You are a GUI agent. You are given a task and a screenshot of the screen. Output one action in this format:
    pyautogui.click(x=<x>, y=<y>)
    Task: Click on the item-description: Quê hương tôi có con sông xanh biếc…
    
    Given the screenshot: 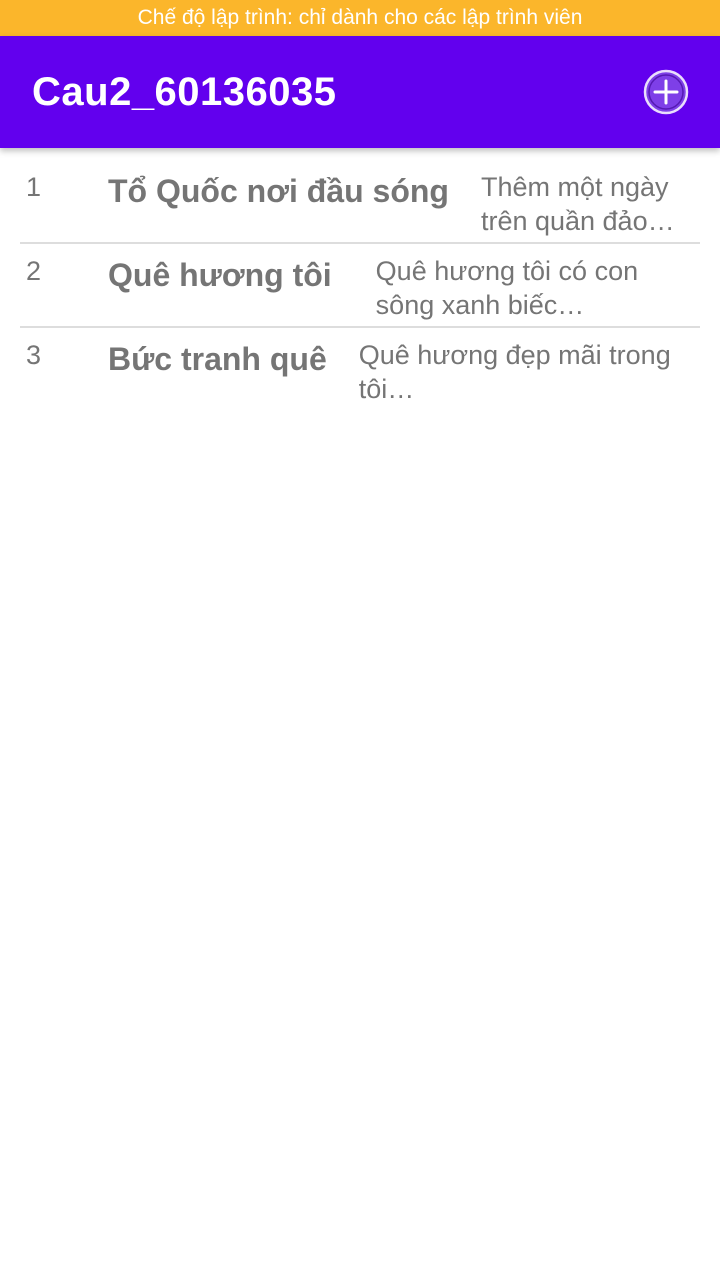 What is the action you would take?
    pyautogui.click(x=507, y=288)
    